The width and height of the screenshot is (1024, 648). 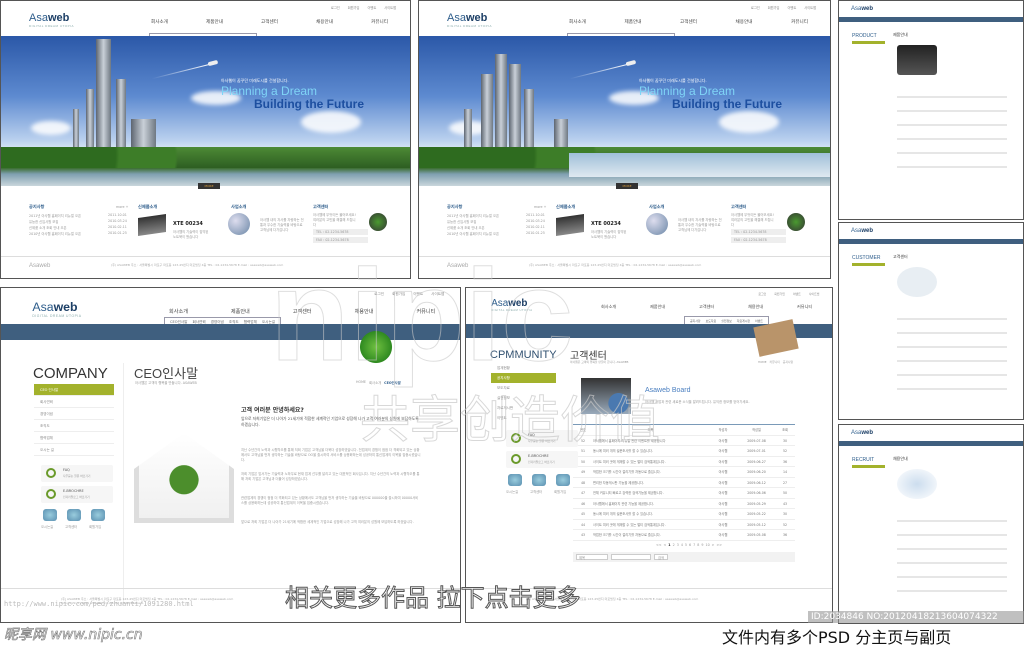 What do you see at coordinates (74, 438) in the screenshot?
I see `left-menu-item: 협력업체` at bounding box center [74, 438].